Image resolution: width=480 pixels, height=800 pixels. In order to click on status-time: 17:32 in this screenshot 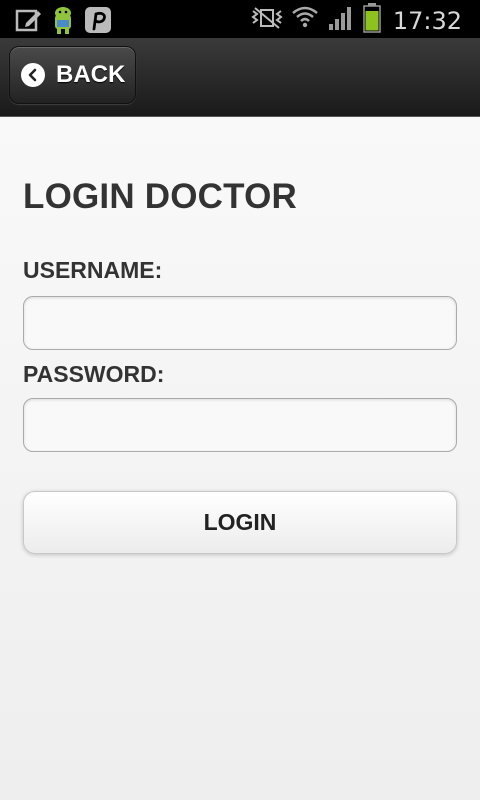, I will do `click(427, 20)`.